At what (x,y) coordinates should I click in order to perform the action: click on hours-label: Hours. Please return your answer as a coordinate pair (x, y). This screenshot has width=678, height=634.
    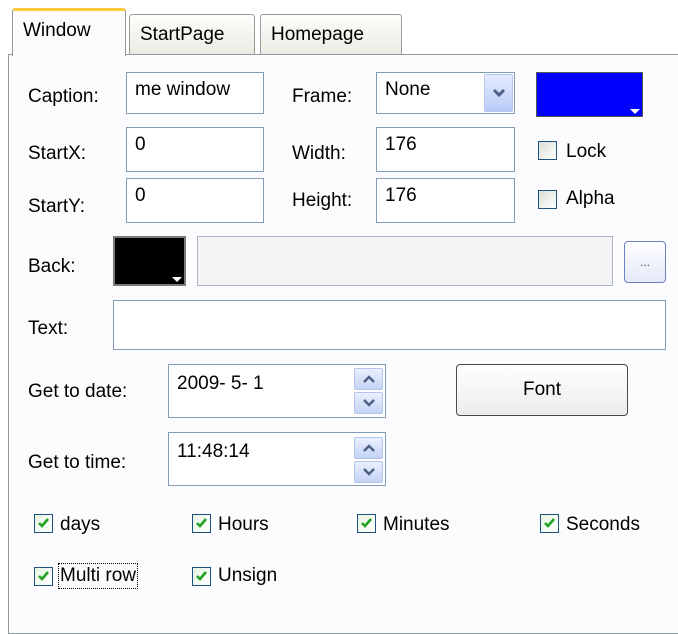
    Looking at the image, I should click on (243, 524).